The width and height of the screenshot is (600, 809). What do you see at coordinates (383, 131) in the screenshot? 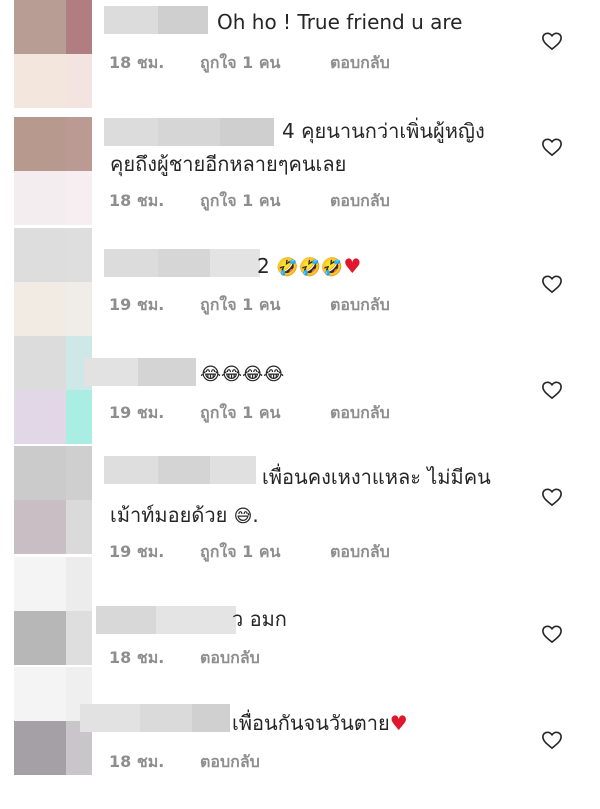
I see `comment-text: 4 คุยนานกว่าเพิ่นผู้หญิง` at bounding box center [383, 131].